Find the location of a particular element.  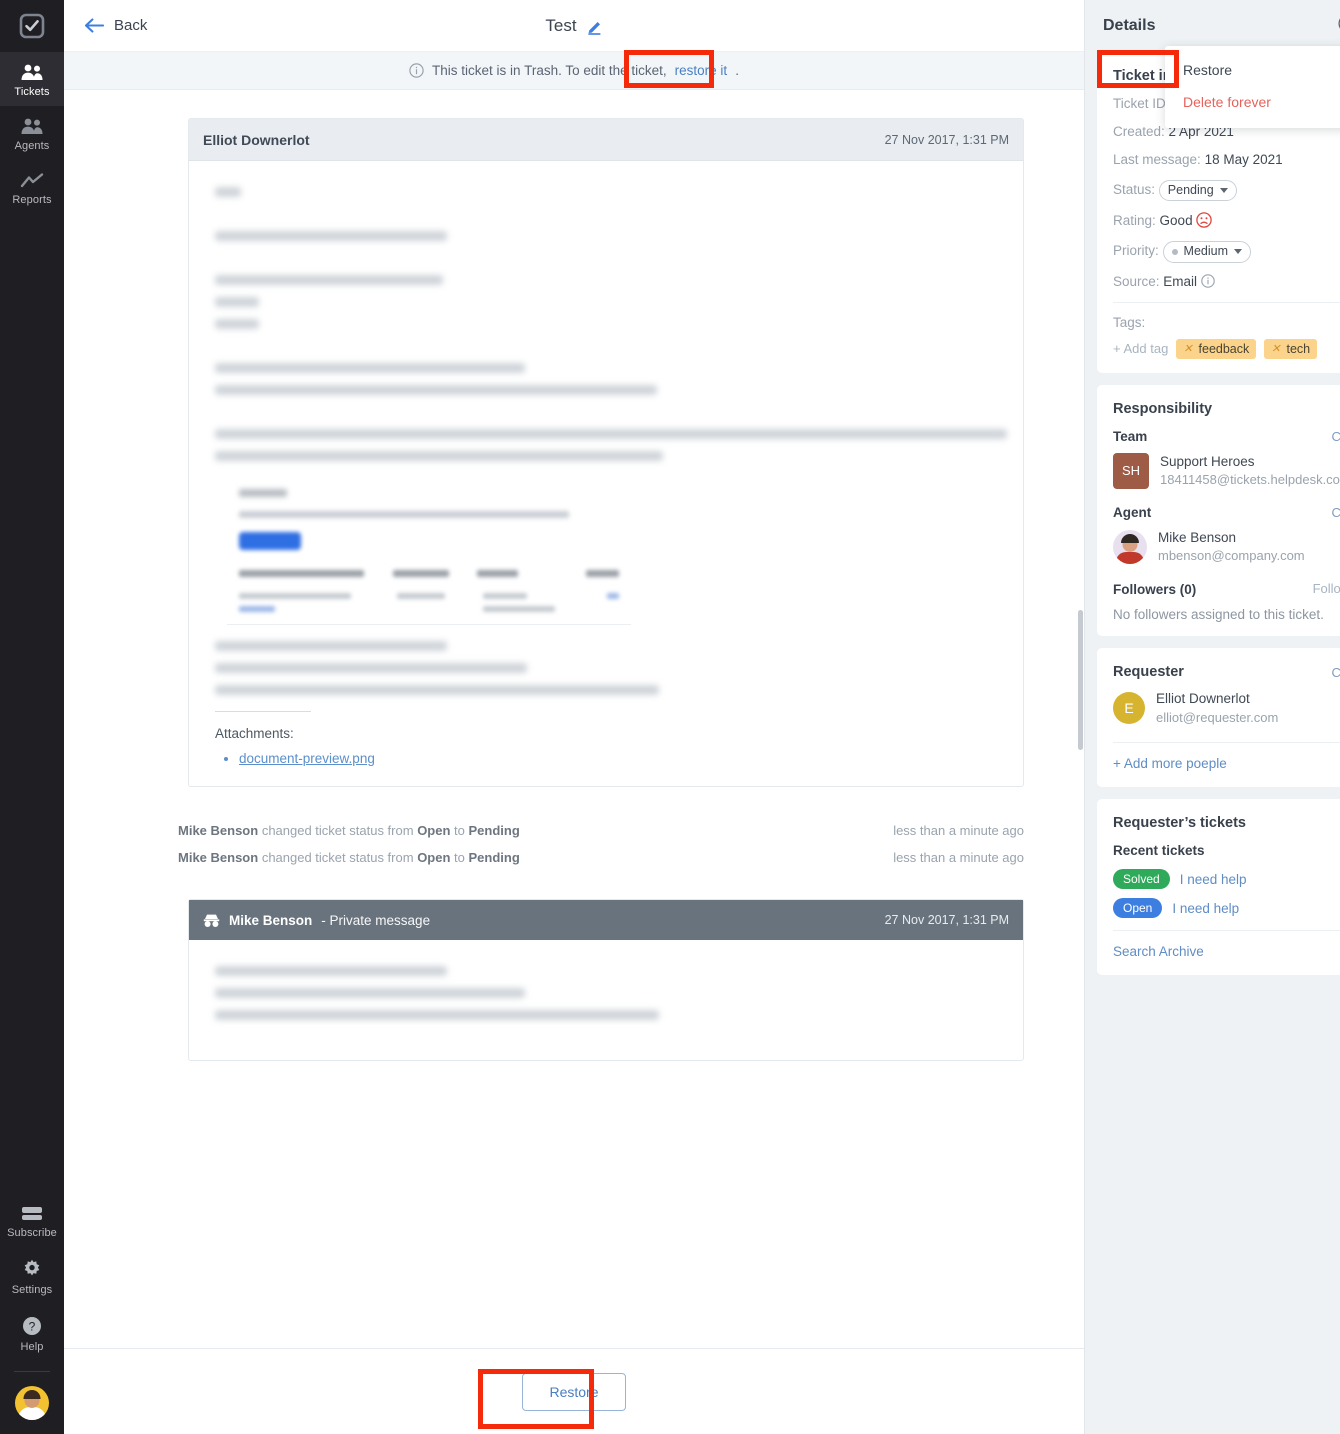

requester-avatar: E is located at coordinates (1129, 708).